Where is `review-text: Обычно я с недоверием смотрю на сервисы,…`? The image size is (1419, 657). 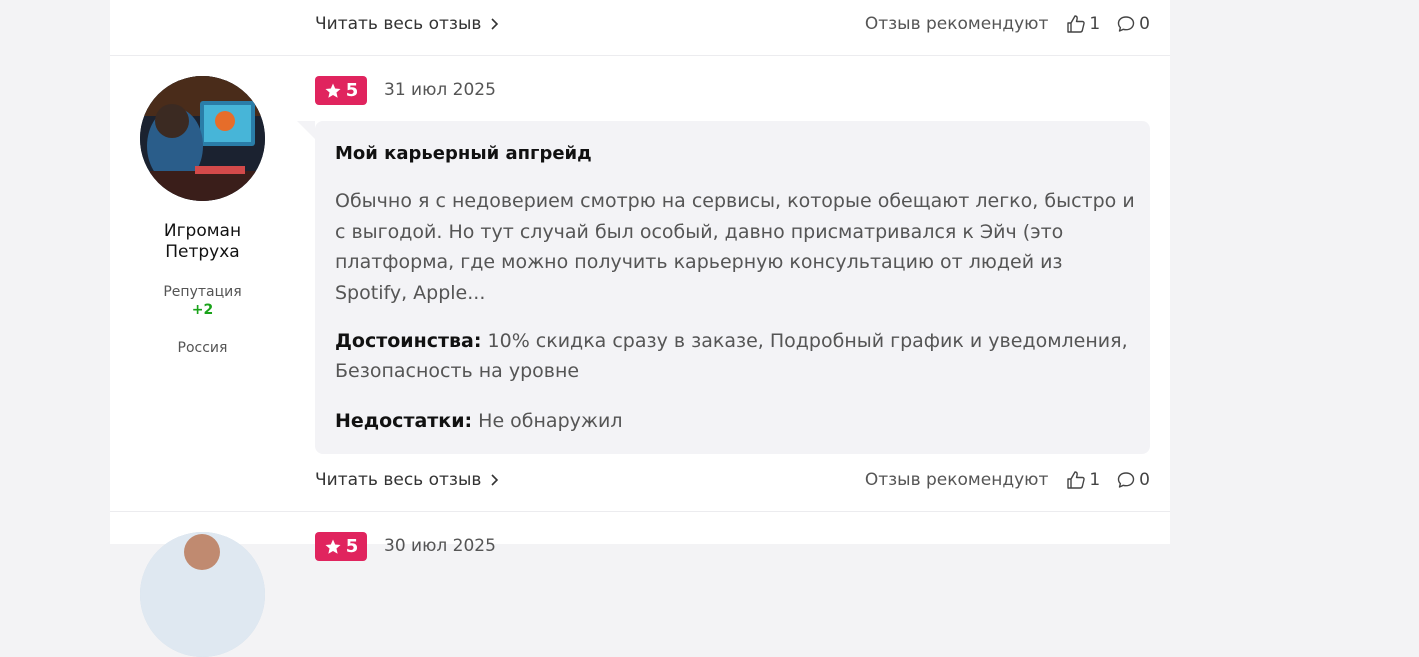 review-text: Обычно я с недоверием смотрю на сервисы,… is located at coordinates (735, 247).